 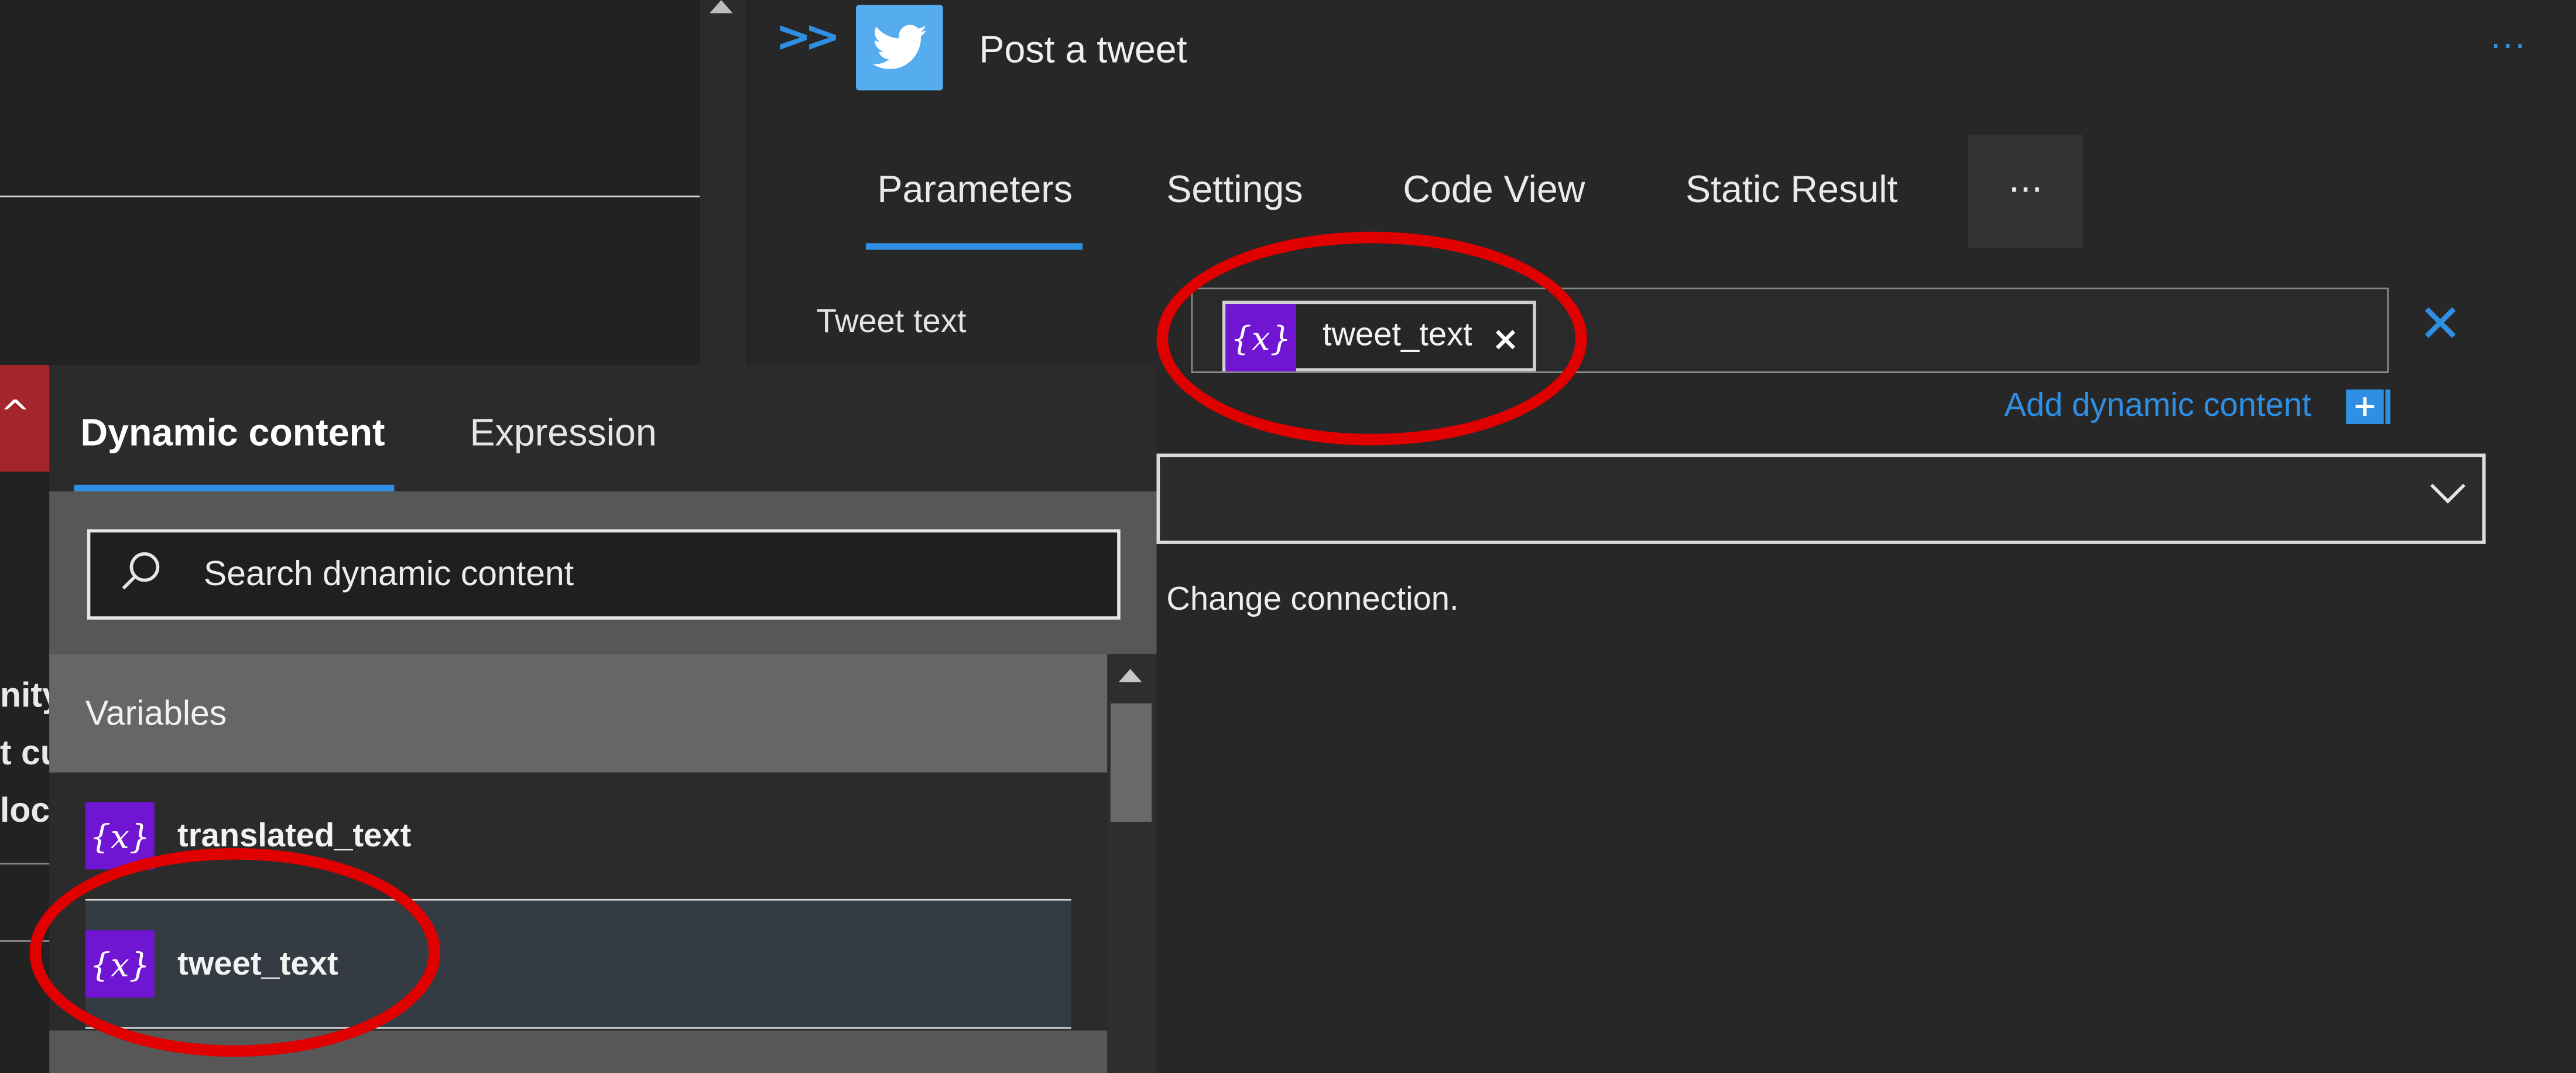 I want to click on search-icon, so click(x=141, y=571).